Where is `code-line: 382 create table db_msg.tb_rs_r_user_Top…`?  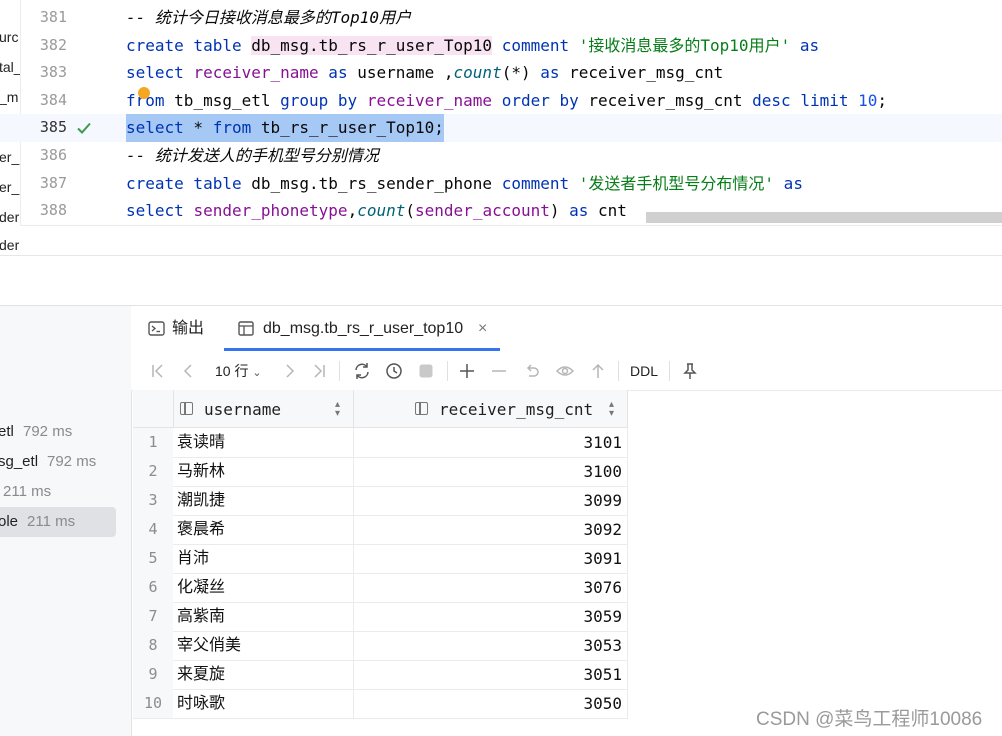 code-line: 382 create table db_msg.tb_rs_r_user_Top… is located at coordinates (501, 46).